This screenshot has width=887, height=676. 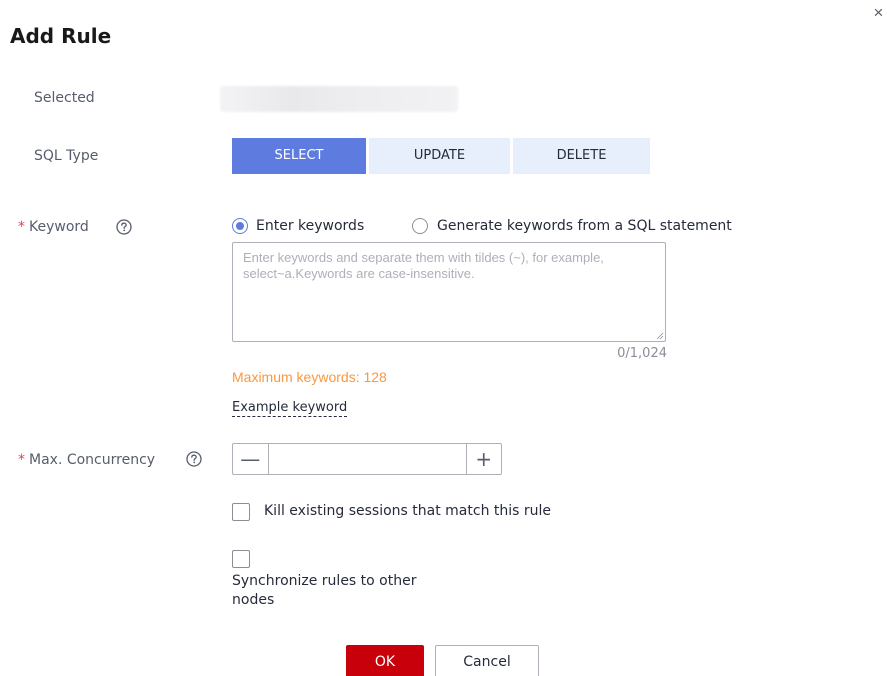 What do you see at coordinates (385, 660) in the screenshot?
I see `ok-button: OK` at bounding box center [385, 660].